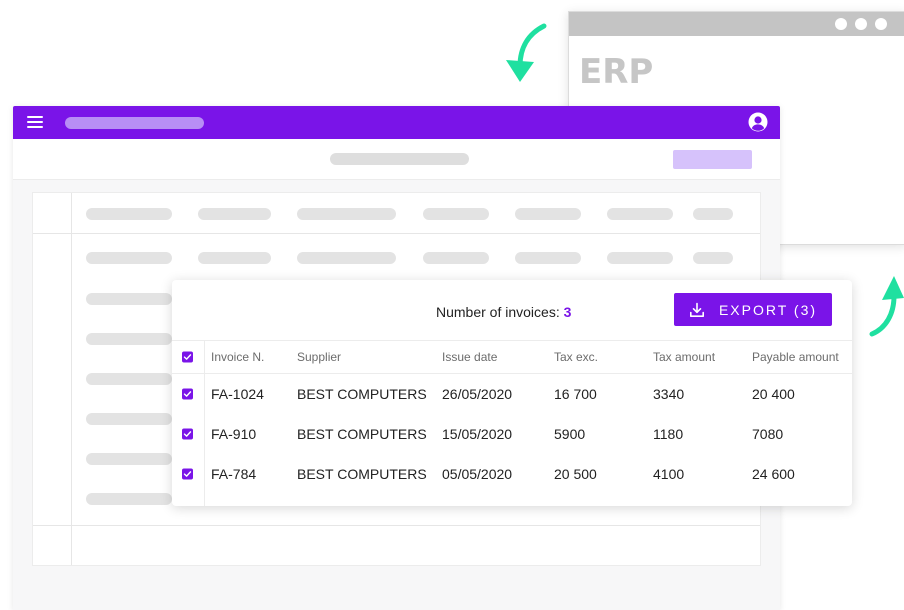 The width and height of the screenshot is (904, 610). I want to click on hamburger-icon, so click(35, 122).